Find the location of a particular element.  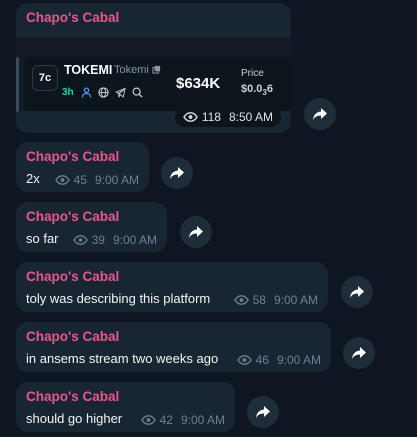

token-subname: Tokemi is located at coordinates (137, 70).